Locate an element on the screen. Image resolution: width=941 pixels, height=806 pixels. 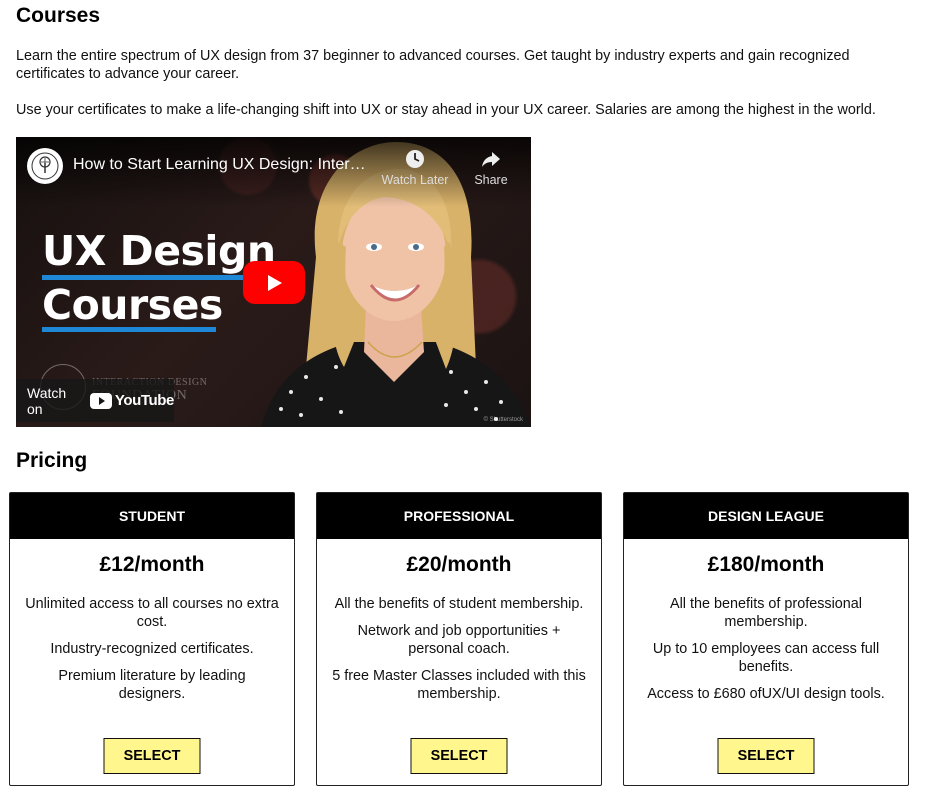
watch-on-youtube-button: Watch on YouTube is located at coordinates (95, 400).